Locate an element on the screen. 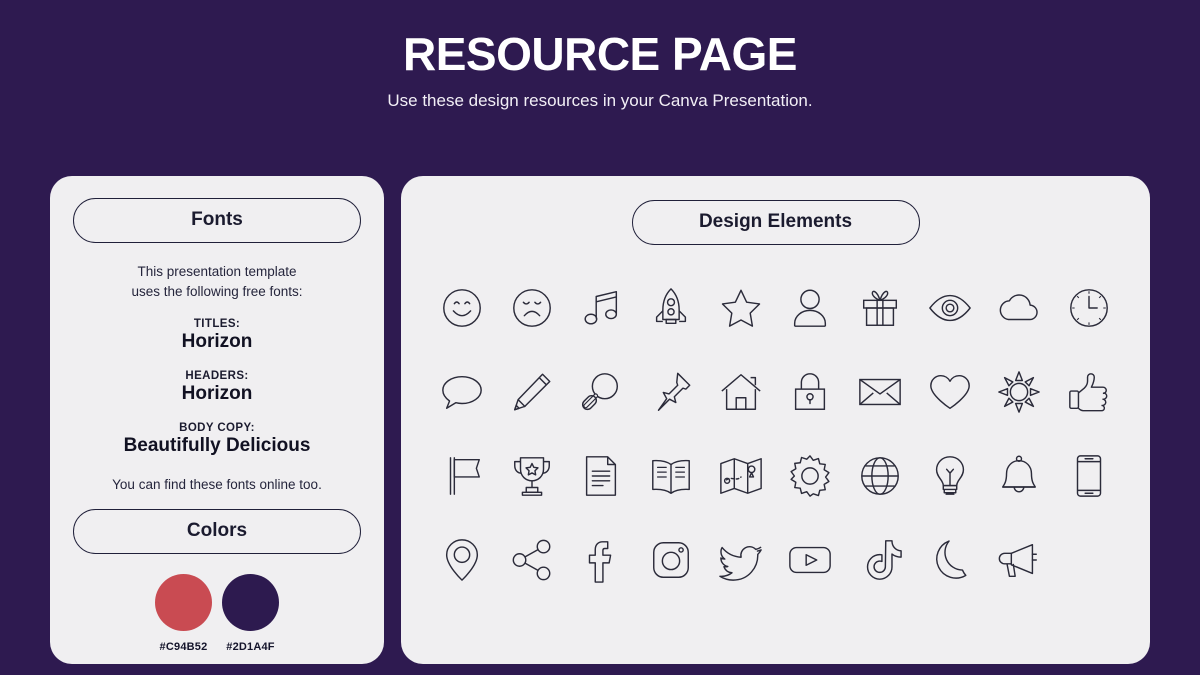 Image resolution: width=1200 pixels, height=675 pixels. font-entry-body-copy: BODY COPY: Beautifully Delicious is located at coordinates (217, 439).